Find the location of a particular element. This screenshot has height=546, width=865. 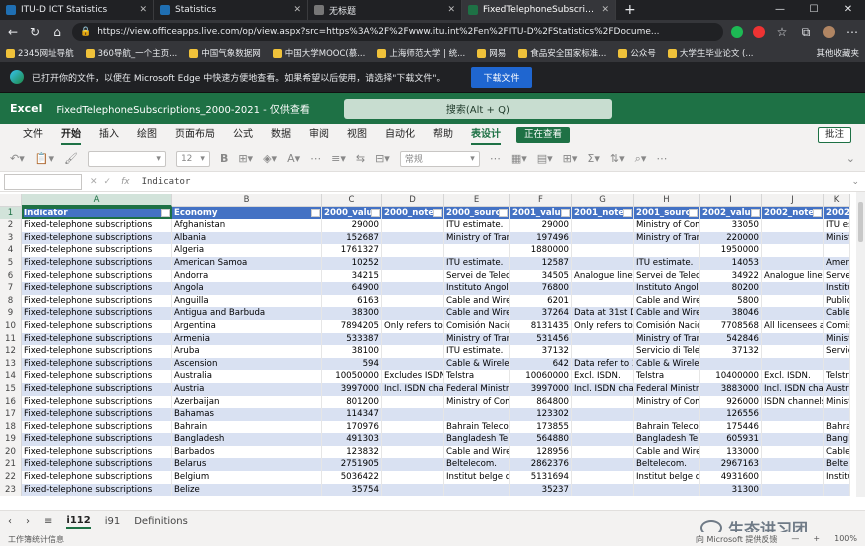

font-name-select: ▾ is located at coordinates (126, 158).